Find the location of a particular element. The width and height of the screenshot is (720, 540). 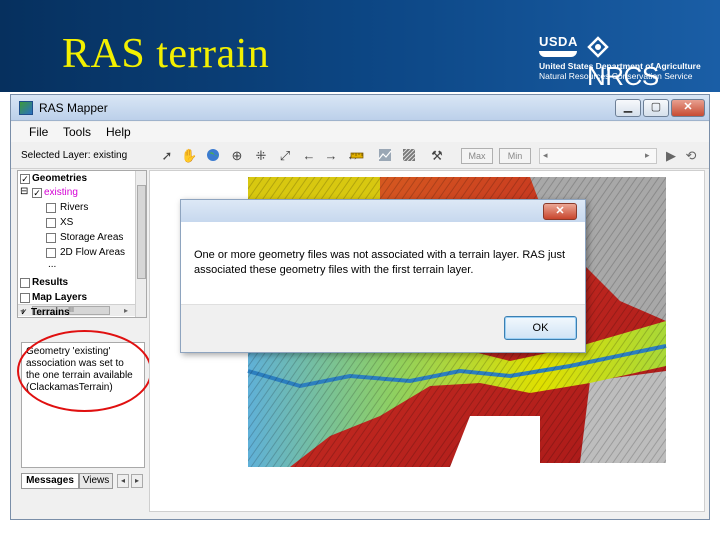

tree-item-label: existing is located at coordinates (61, 192).